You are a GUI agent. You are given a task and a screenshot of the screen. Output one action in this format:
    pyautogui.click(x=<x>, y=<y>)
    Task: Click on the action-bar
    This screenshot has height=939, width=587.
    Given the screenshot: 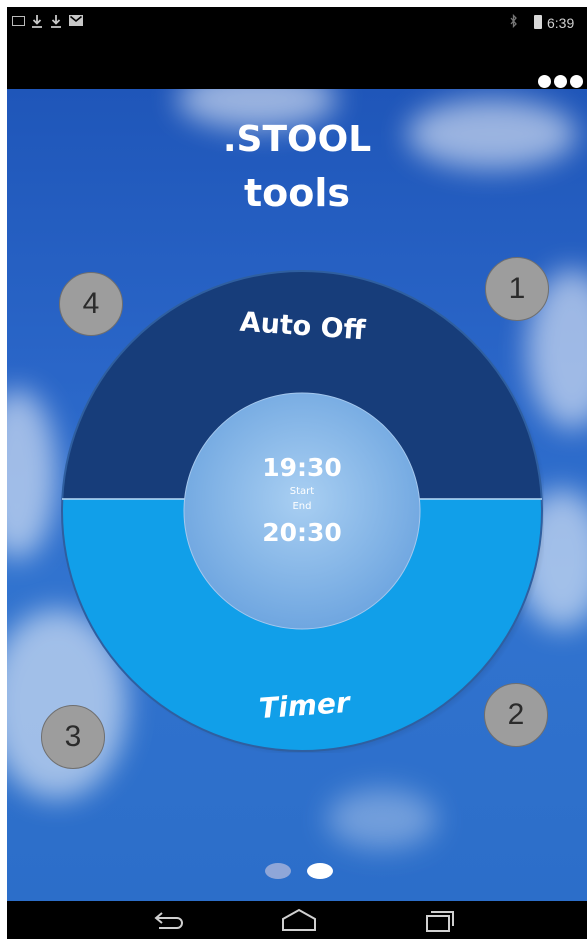 What is the action you would take?
    pyautogui.click(x=297, y=63)
    